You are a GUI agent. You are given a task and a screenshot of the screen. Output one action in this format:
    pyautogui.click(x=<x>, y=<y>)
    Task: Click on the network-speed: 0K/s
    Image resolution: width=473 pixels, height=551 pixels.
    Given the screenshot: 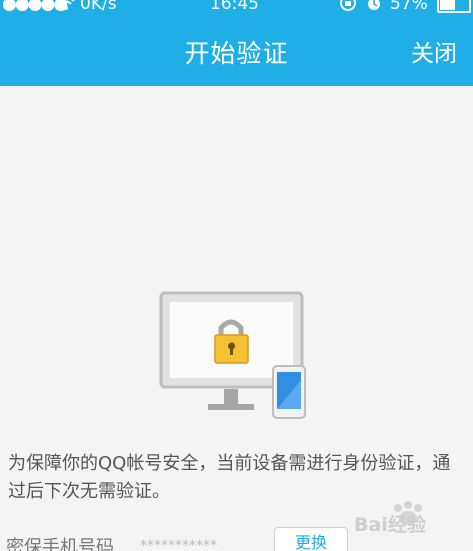 What is the action you would take?
    pyautogui.click(x=98, y=7)
    